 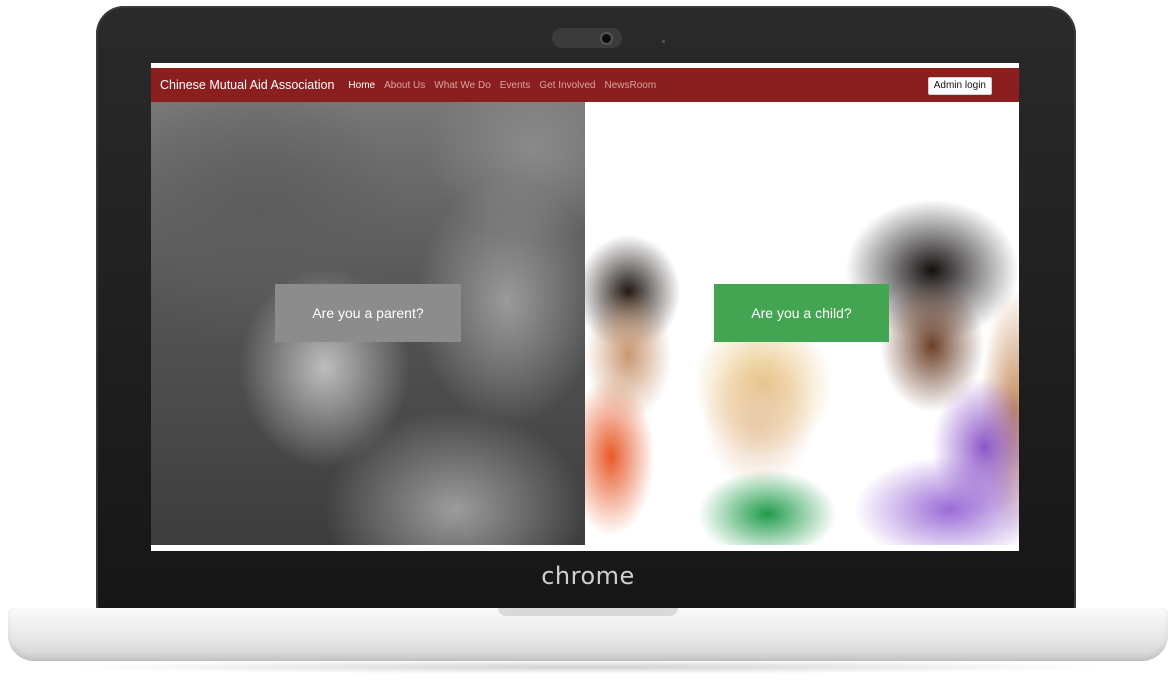 I want to click on nav-item-events: Events, so click(x=515, y=85).